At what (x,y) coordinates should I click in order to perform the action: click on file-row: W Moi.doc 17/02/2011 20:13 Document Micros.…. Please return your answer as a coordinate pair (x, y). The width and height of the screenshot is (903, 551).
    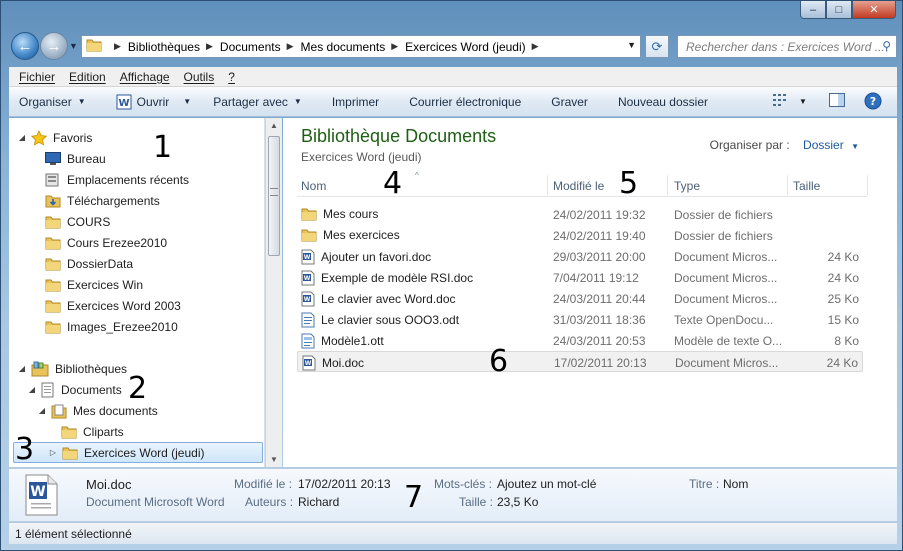
    Looking at the image, I should click on (580, 361).